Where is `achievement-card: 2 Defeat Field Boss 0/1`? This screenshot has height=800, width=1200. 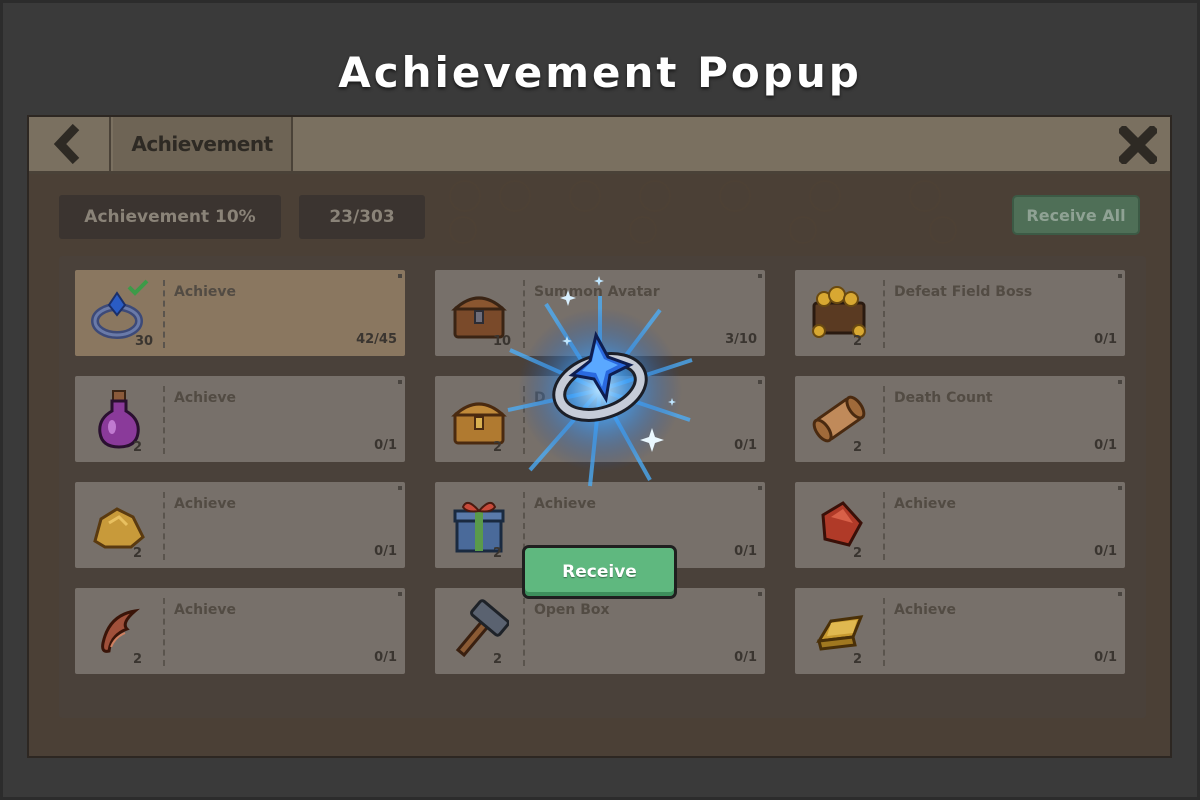
achievement-card: 2 Defeat Field Boss 0/1 is located at coordinates (960, 313).